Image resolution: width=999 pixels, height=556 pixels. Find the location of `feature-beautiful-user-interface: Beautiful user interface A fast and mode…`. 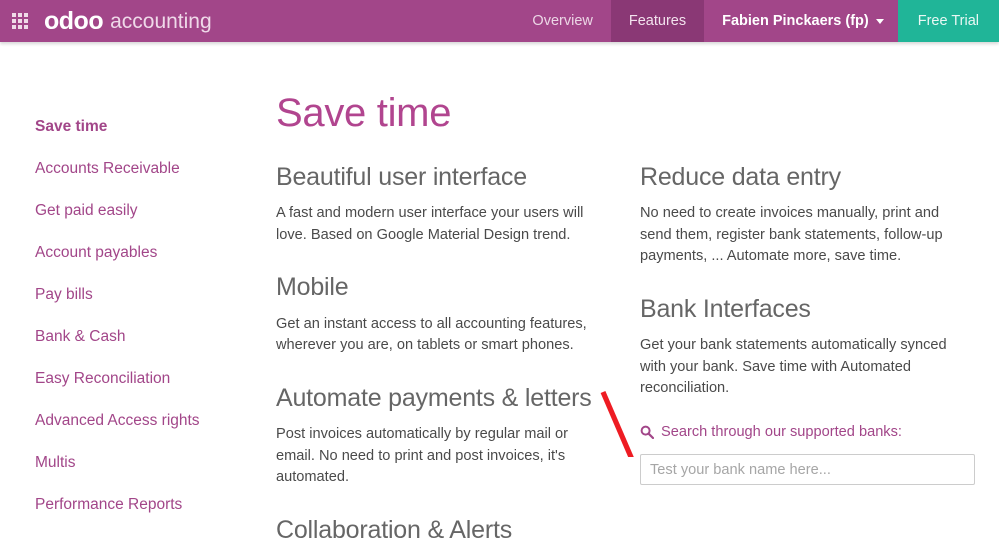

feature-beautiful-user-interface: Beautiful user interface A fast and mode… is located at coordinates (445, 204).